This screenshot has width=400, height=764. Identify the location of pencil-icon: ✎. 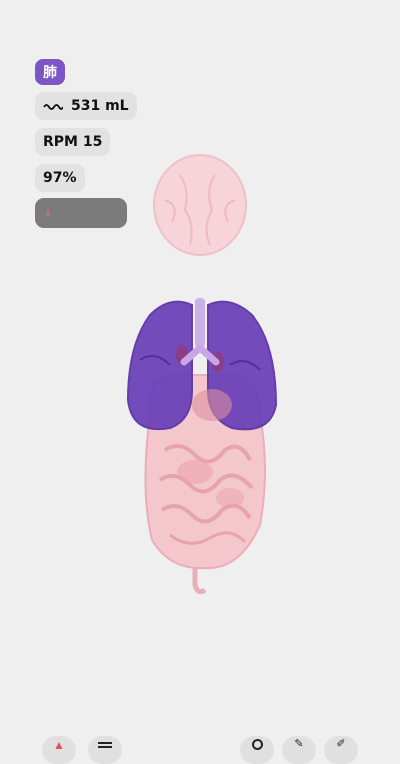
(299, 744).